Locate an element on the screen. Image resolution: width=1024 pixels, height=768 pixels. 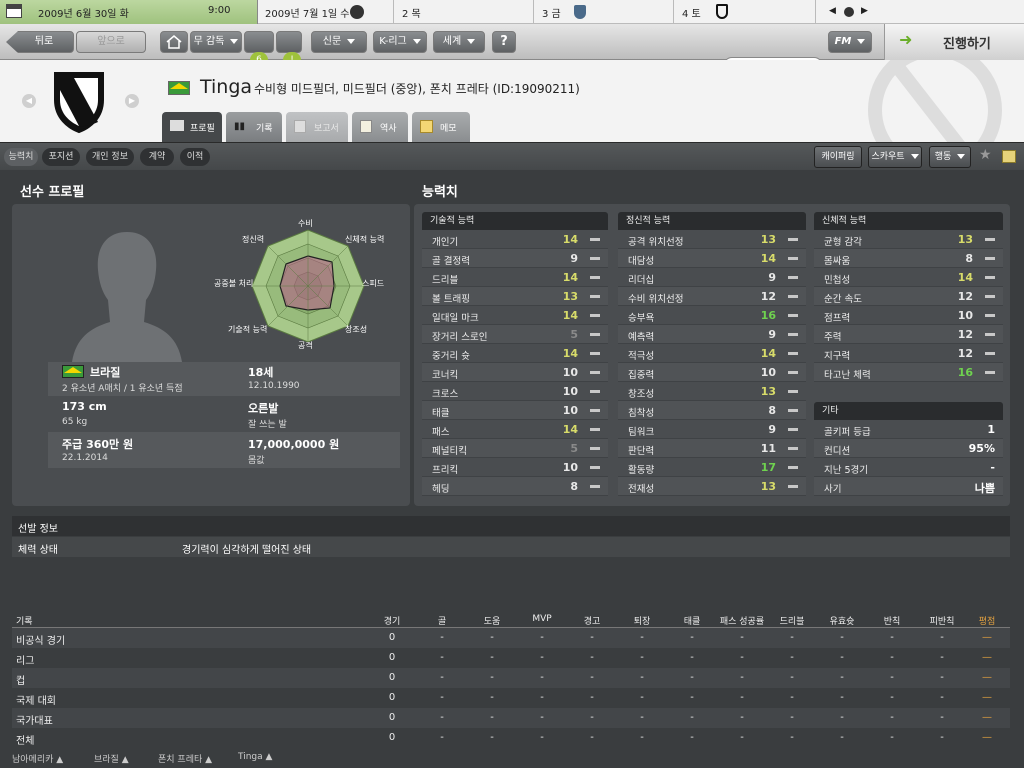
attribute-row: 중거리 슛 14 is located at coordinates (515, 353).